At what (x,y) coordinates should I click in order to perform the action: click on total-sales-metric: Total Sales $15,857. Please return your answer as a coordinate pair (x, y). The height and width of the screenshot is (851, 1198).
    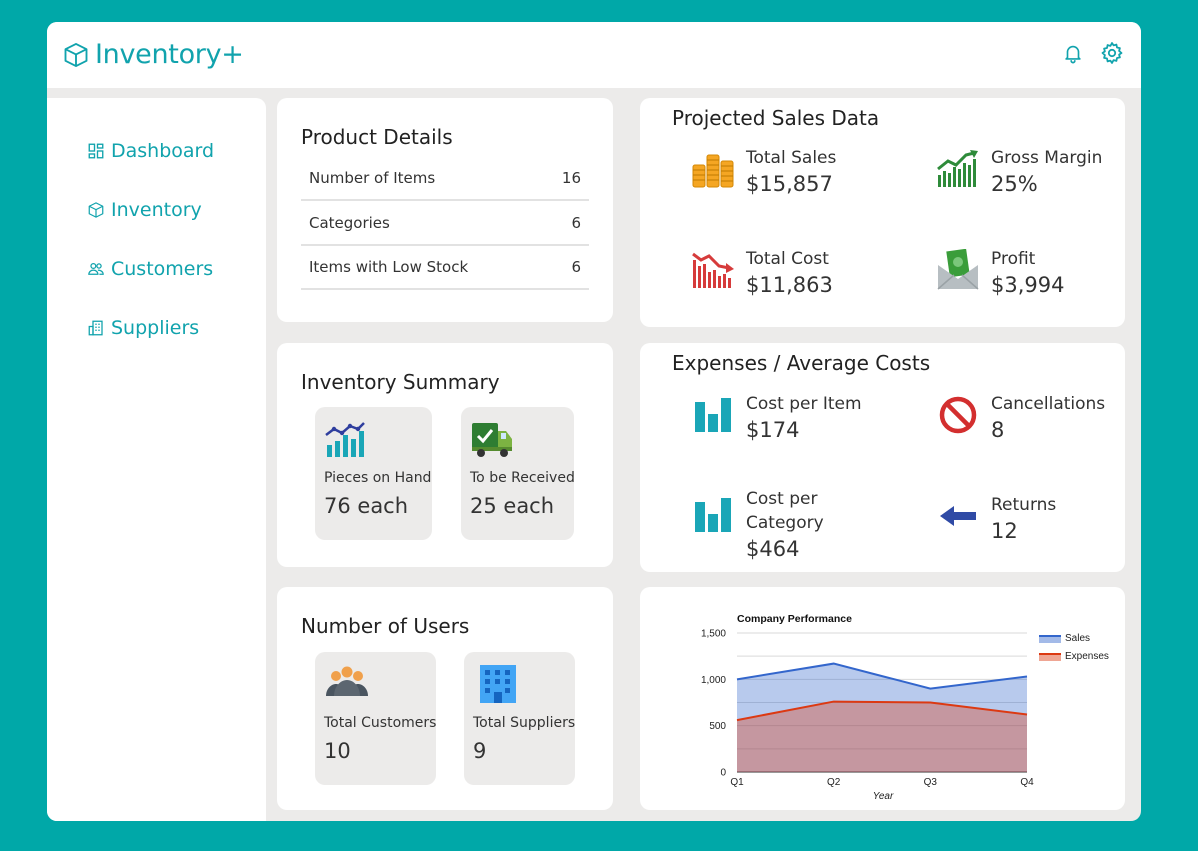
    Looking at the image, I should click on (763, 172).